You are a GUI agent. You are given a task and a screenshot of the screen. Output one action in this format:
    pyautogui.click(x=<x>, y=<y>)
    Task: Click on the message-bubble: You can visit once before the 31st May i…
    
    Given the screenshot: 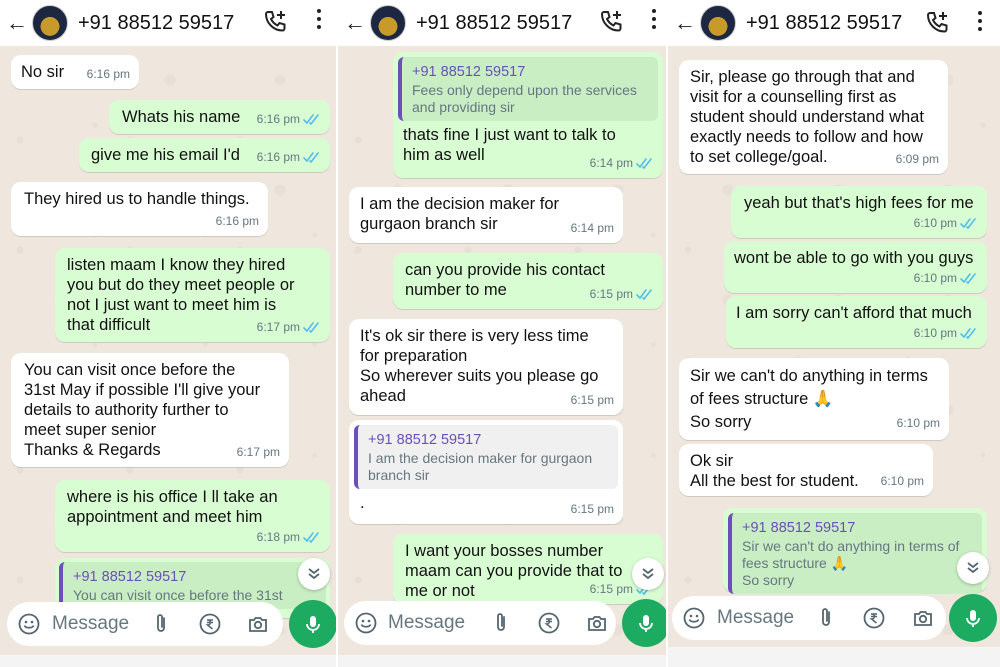 What is the action you would take?
    pyautogui.click(x=150, y=410)
    